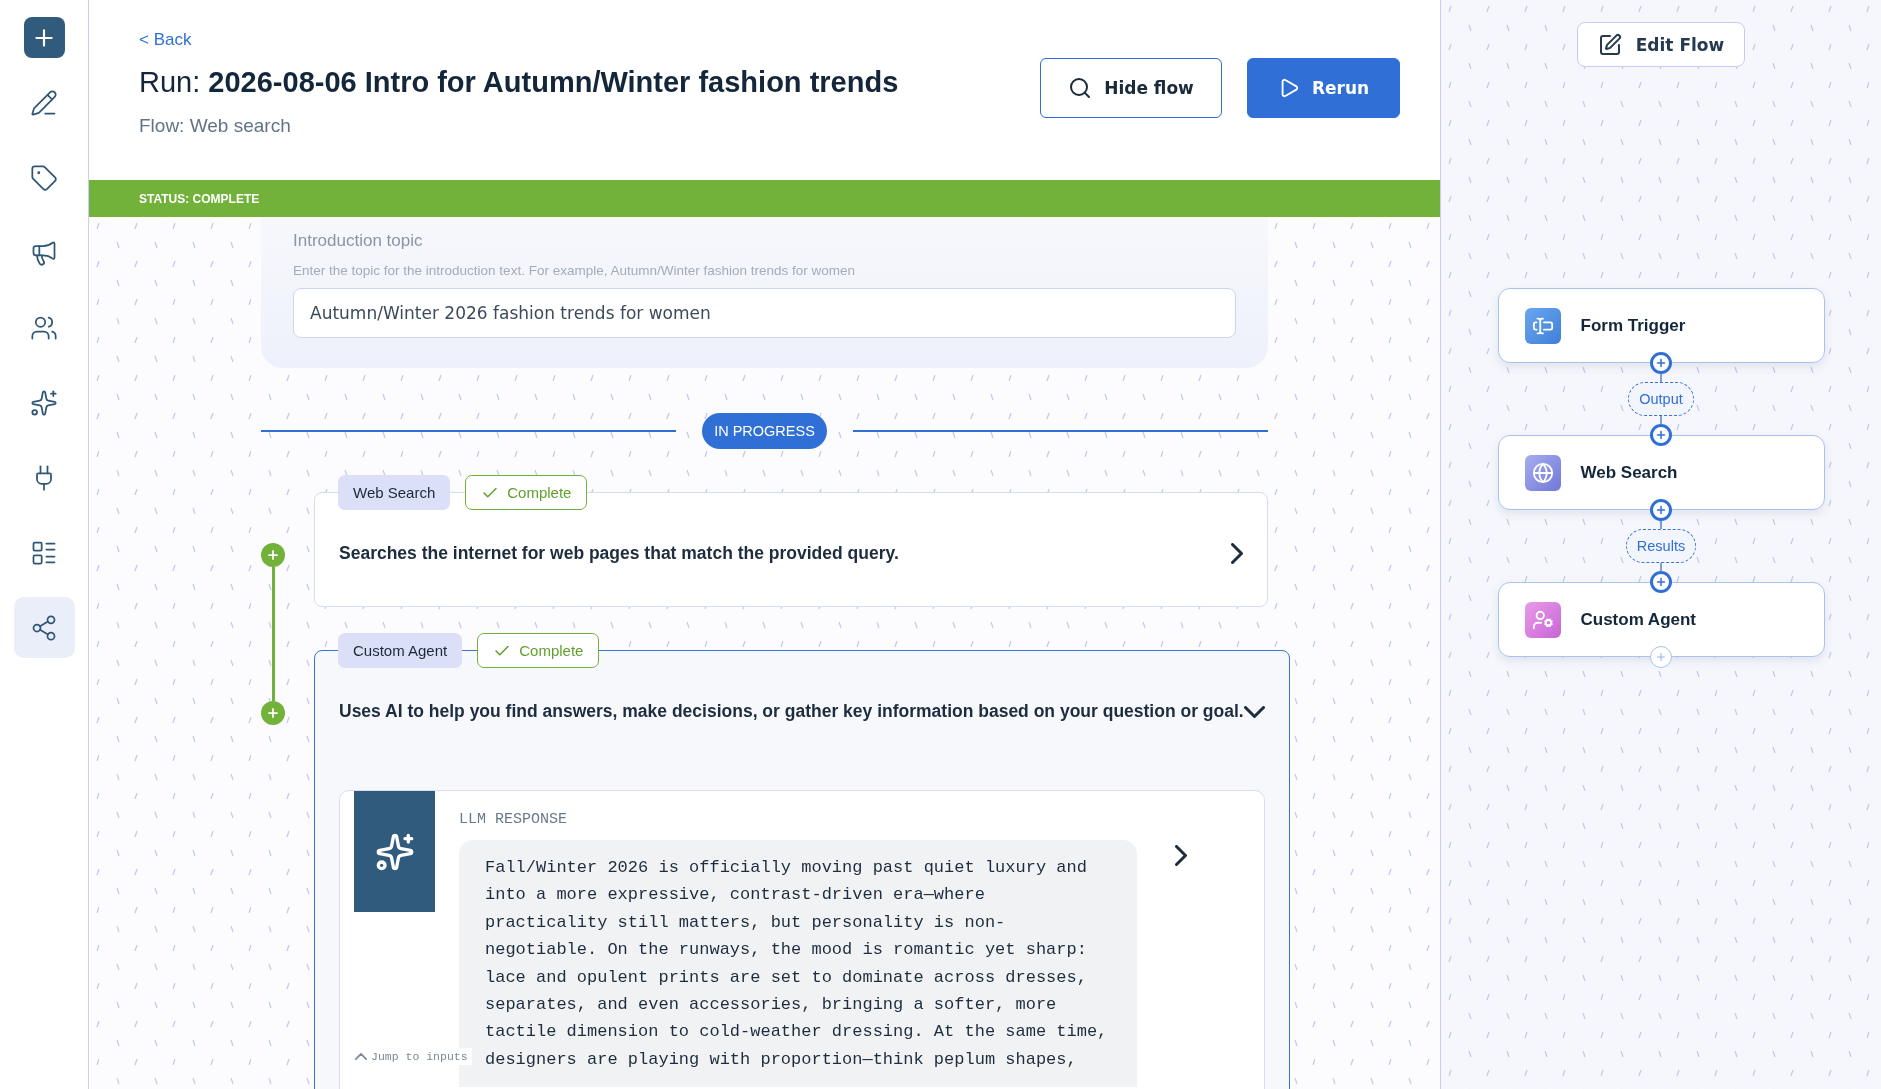 The image size is (1881, 1089). What do you see at coordinates (215, 126) in the screenshot?
I see `flow-subtitle: Flow: Web search` at bounding box center [215, 126].